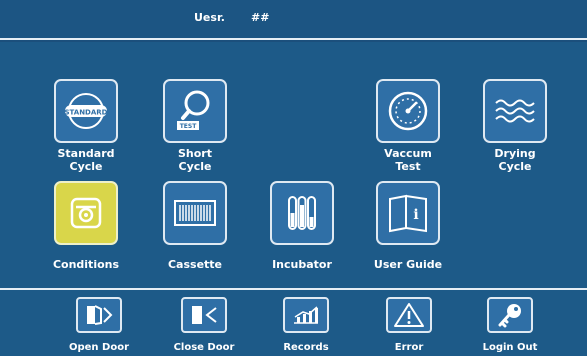 The width and height of the screenshot is (587, 356). Describe the element at coordinates (195, 264) in the screenshot. I see `cassette-label: Cassette` at that location.